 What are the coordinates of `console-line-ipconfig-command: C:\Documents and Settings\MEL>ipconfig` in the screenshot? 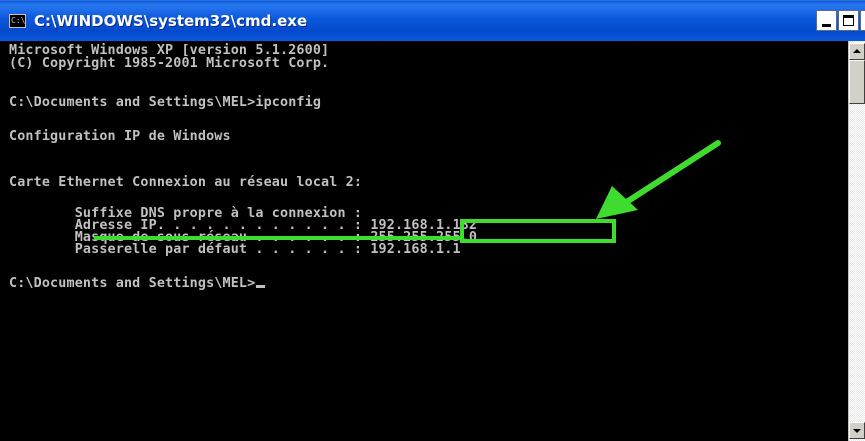 It's located at (165, 102).